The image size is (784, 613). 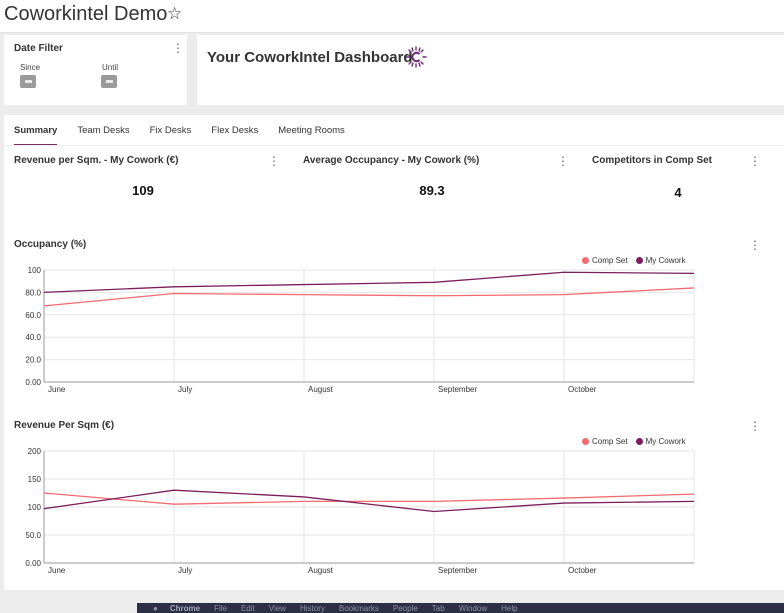 I want to click on occupancy-chart-title: Occupancy (%), so click(x=50, y=244).